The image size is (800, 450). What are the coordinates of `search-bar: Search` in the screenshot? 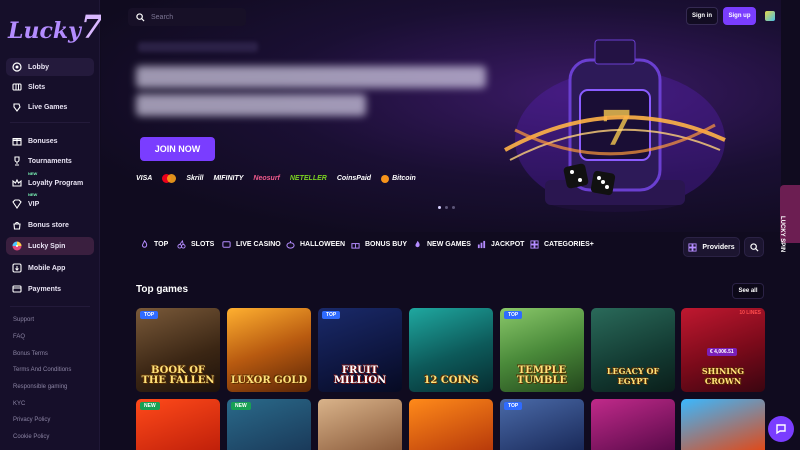 It's located at (187, 17).